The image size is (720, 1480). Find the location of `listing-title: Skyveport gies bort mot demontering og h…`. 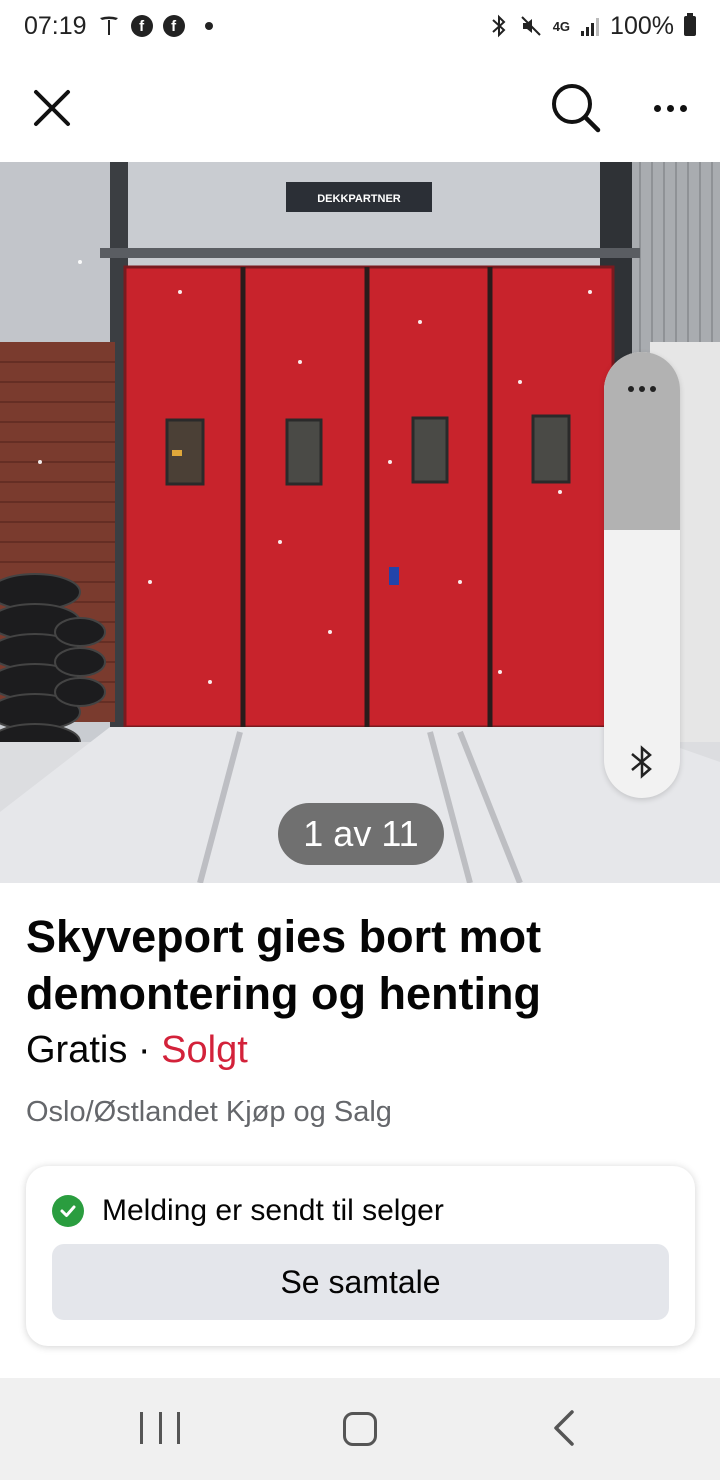

listing-title: Skyveport gies bort mot demontering og h… is located at coordinates (284, 965).